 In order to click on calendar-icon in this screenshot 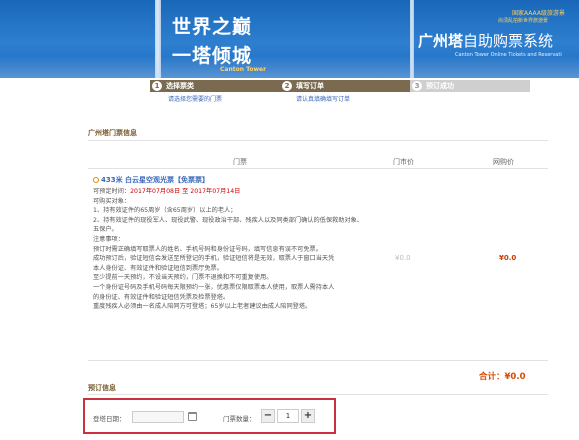, I will do `click(192, 416)`.